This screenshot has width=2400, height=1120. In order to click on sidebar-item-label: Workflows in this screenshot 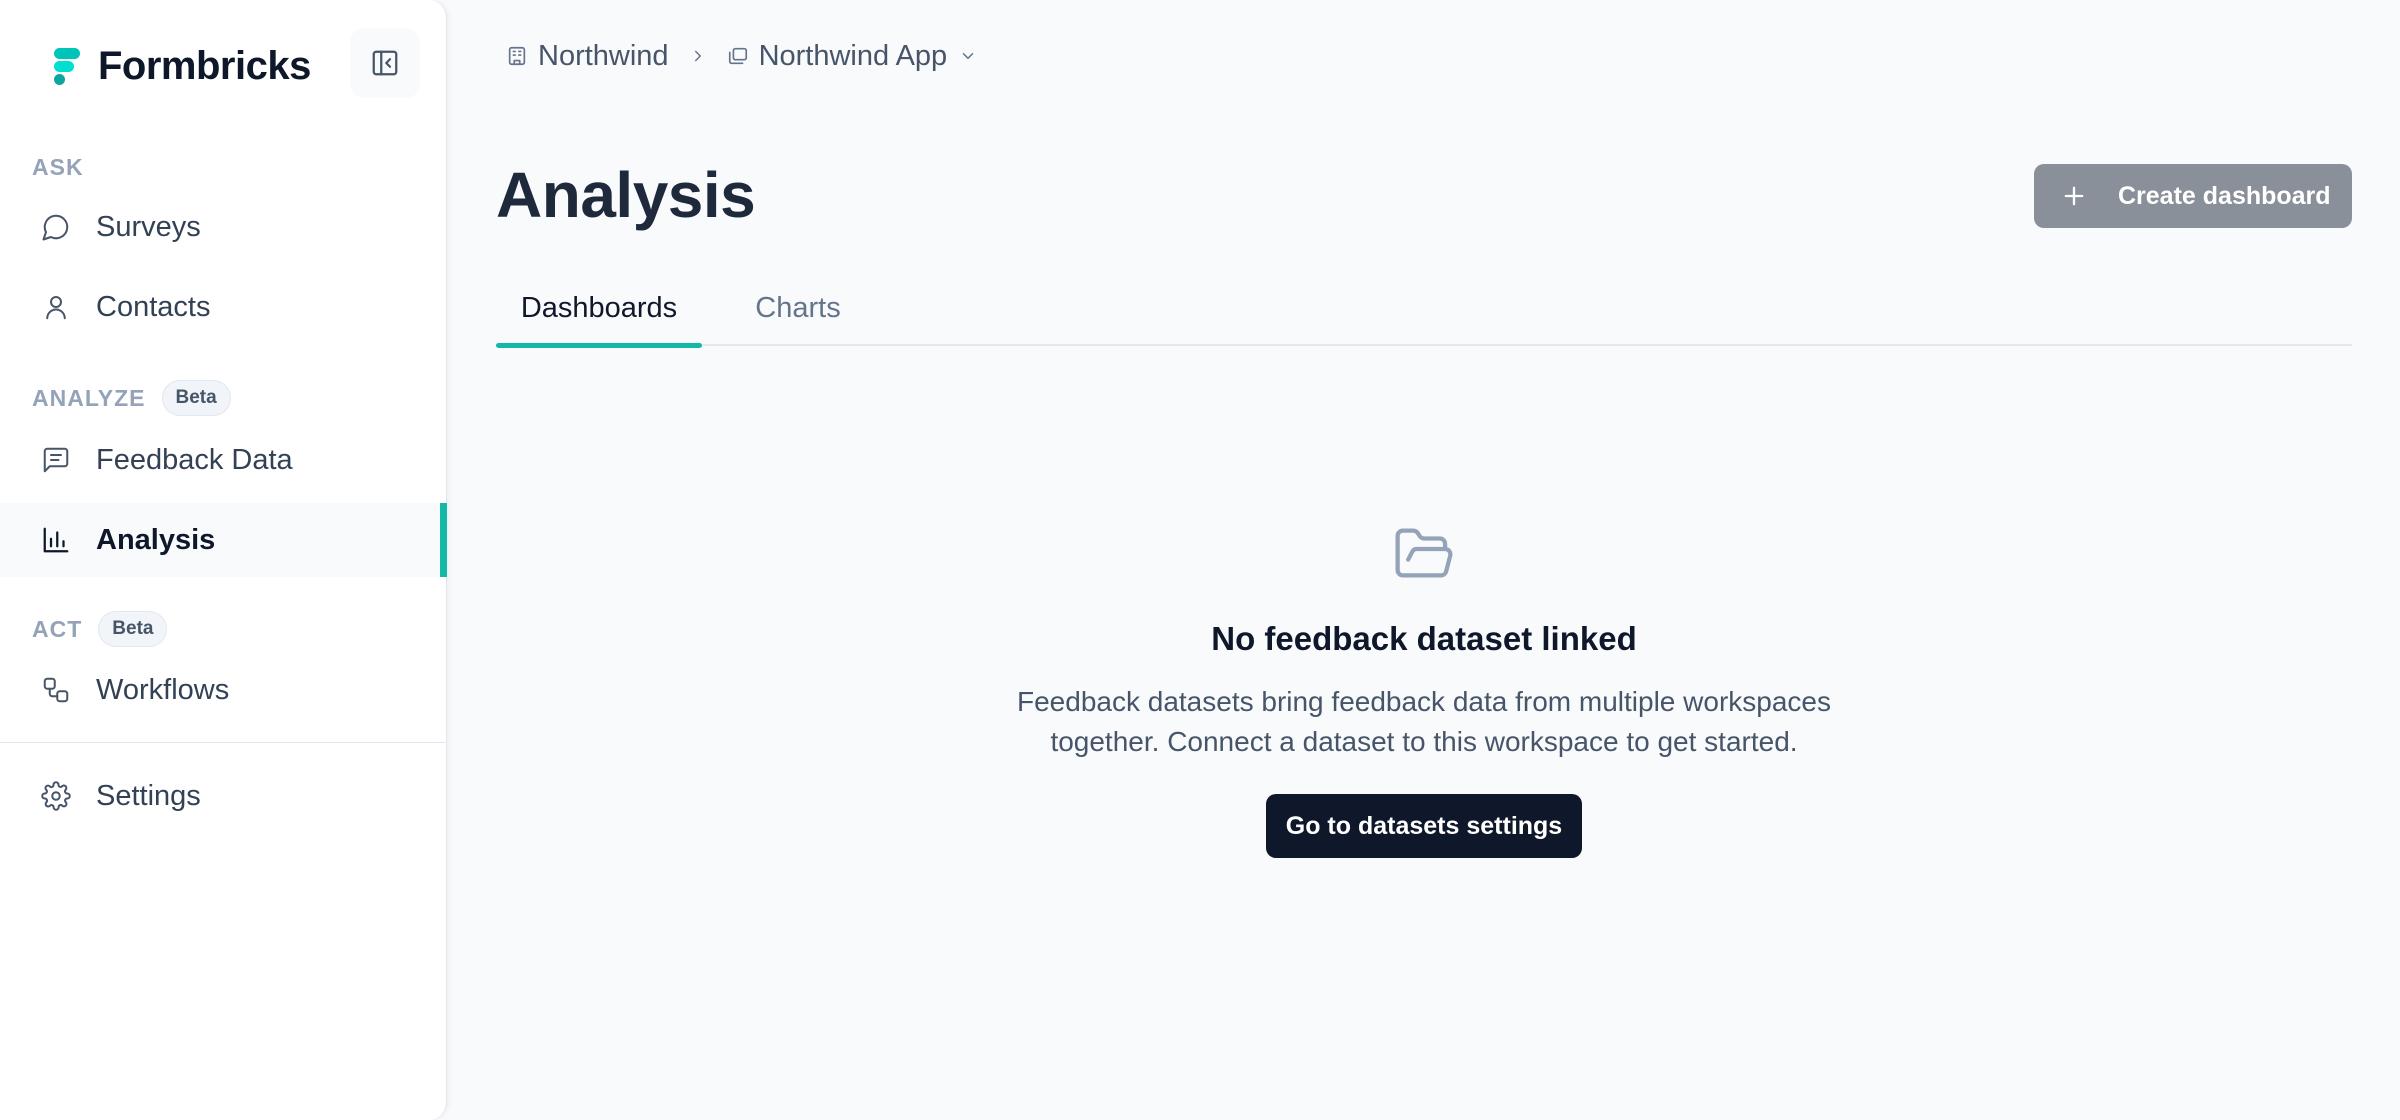, I will do `click(163, 689)`.